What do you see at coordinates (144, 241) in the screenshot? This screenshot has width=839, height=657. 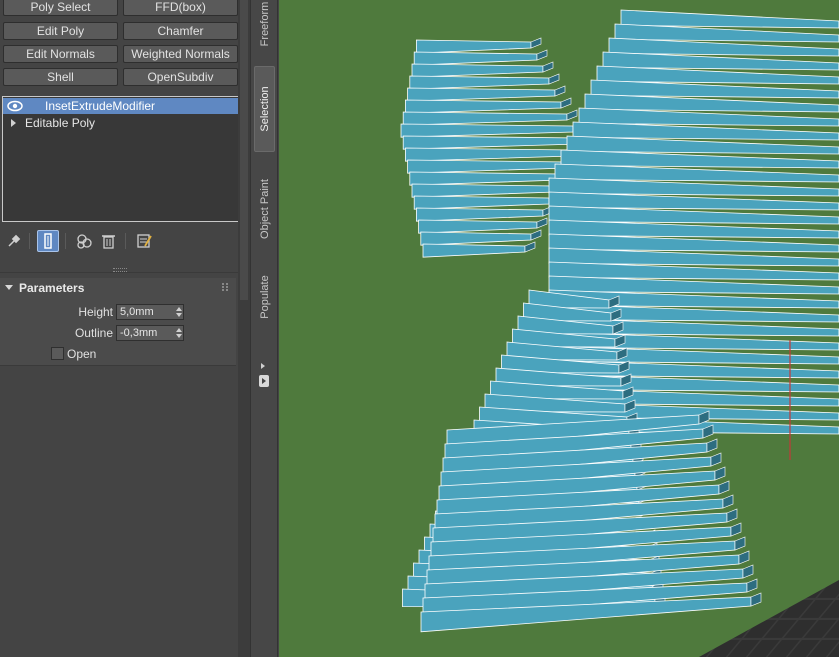 I see `configure-modifier-sets-icon` at bounding box center [144, 241].